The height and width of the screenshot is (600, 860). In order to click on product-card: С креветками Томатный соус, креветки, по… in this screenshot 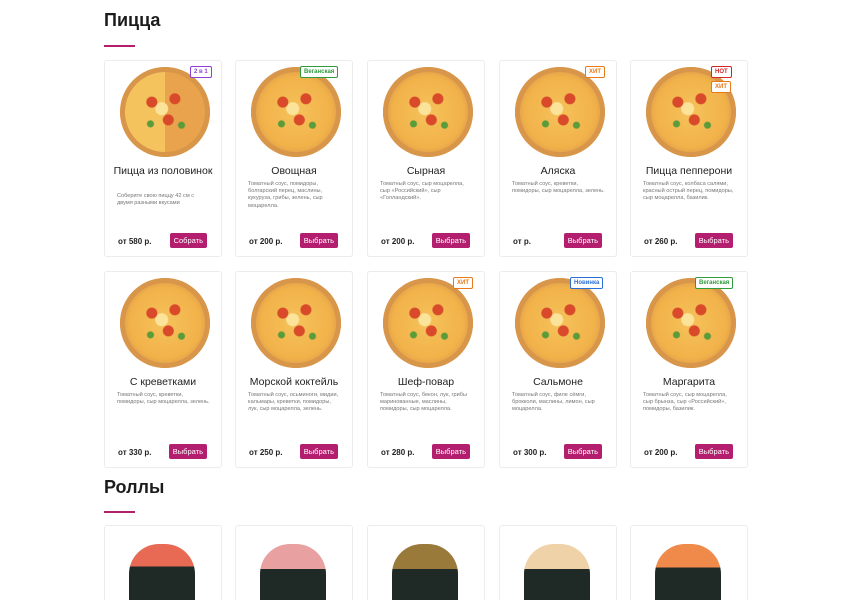, I will do `click(163, 369)`.